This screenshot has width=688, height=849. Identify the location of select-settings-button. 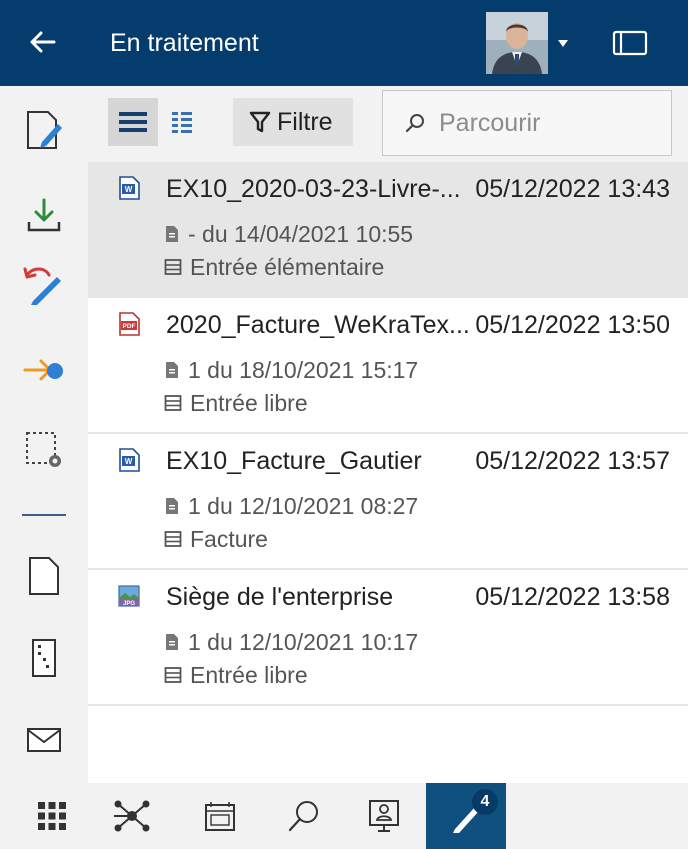
(44, 450).